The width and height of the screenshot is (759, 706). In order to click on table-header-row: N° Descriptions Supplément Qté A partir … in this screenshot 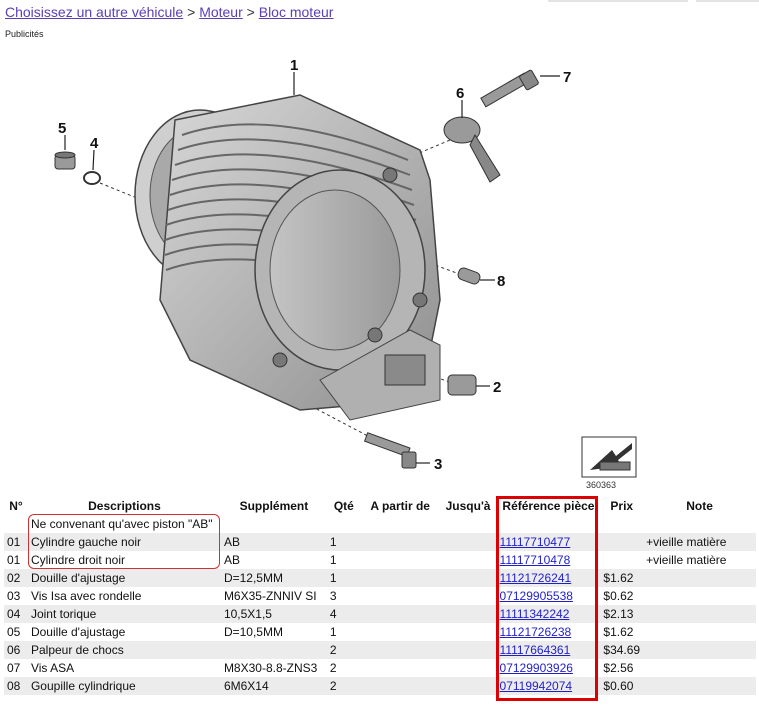, I will do `click(380, 505)`.